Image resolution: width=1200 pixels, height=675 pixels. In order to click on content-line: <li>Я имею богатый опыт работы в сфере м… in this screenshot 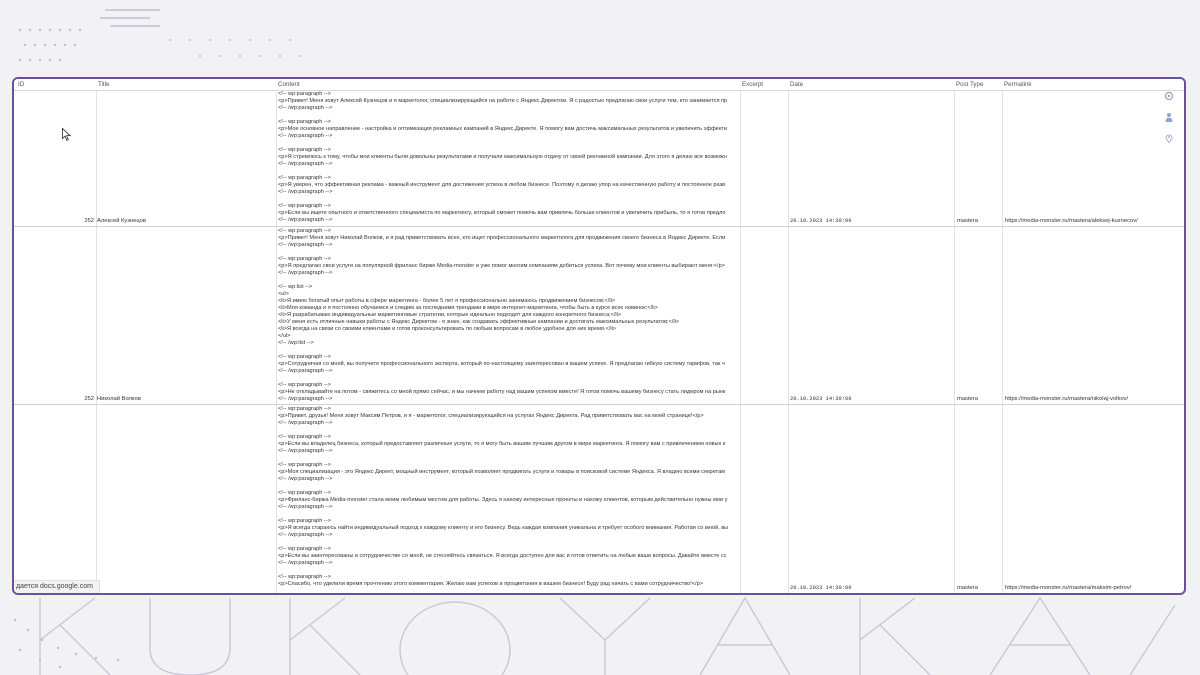, I will do `click(447, 301)`.